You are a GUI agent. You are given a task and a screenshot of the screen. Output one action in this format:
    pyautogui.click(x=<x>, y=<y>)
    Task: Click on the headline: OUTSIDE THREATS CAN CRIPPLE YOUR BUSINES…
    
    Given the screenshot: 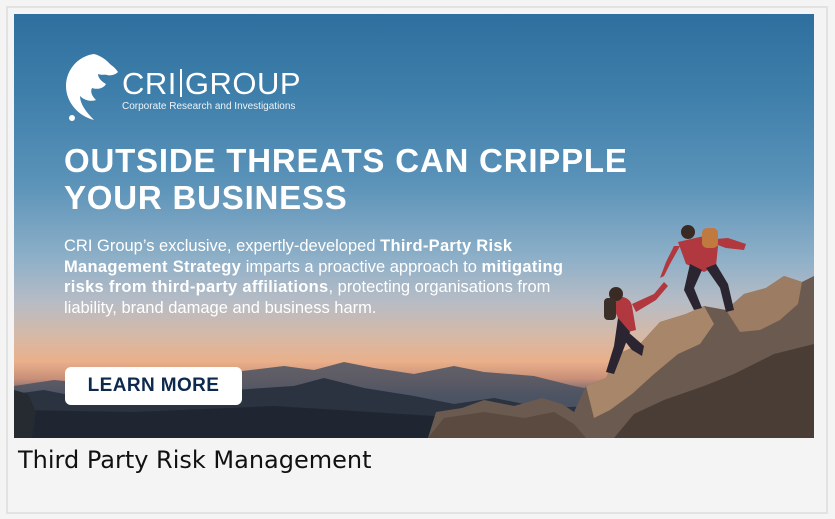 What is the action you would take?
    pyautogui.click(x=384, y=179)
    